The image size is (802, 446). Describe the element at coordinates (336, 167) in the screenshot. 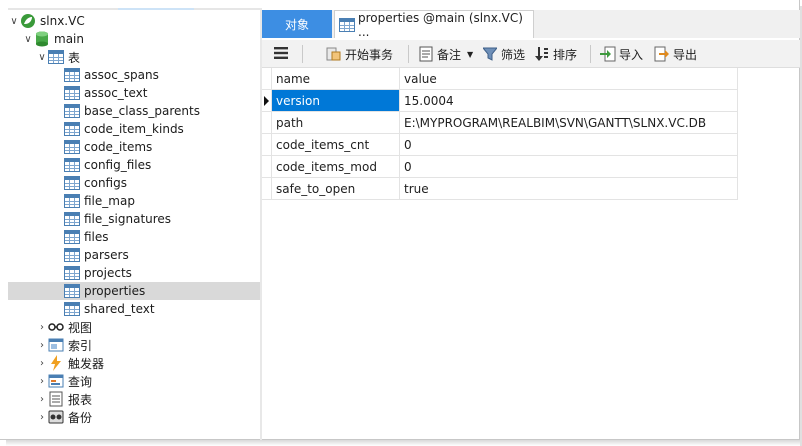

I see `cell-name: code_items_mod` at that location.